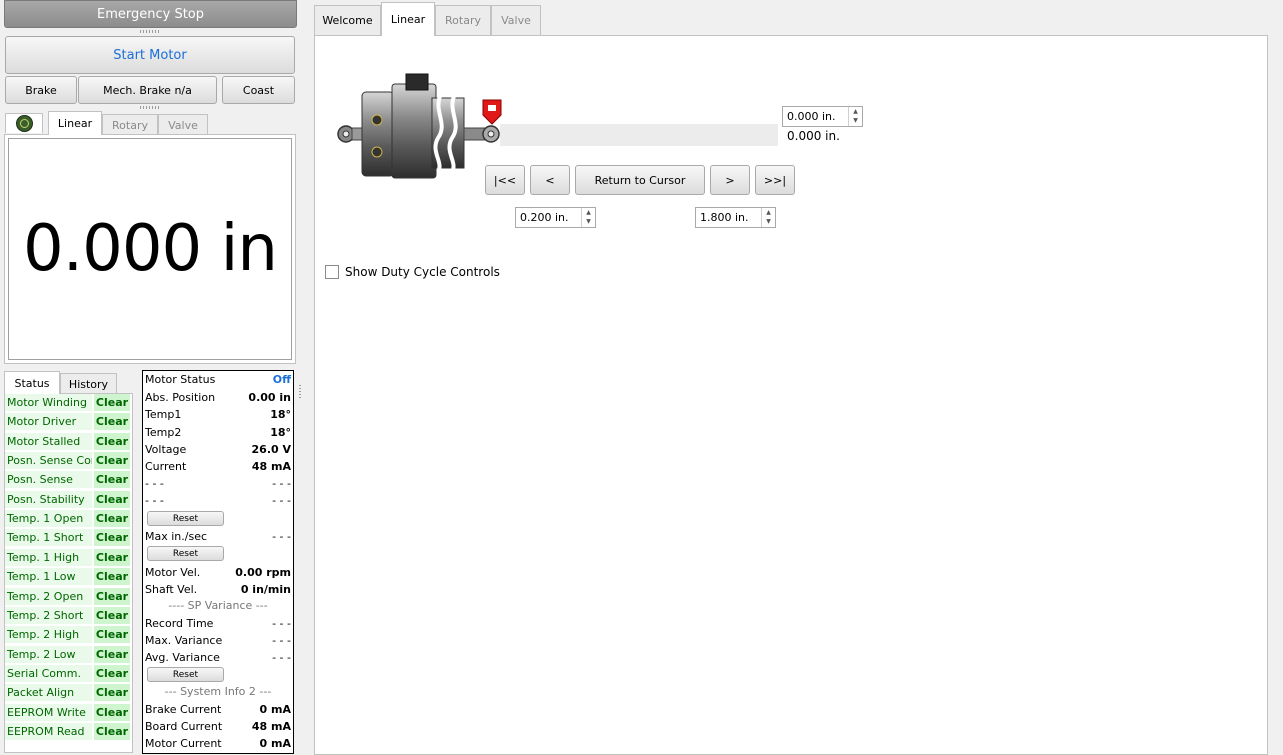  Describe the element at coordinates (150, 249) in the screenshot. I see `position-display-panel: 0.000 in` at that location.